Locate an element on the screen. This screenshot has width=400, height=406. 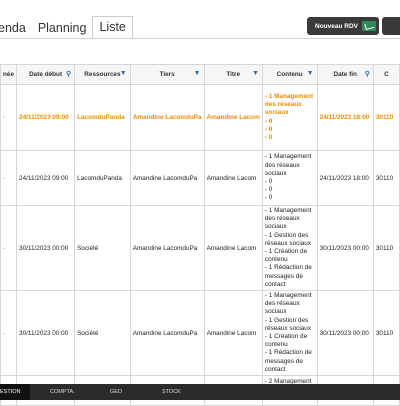
nav-ged: GED is located at coordinates (116, 392).